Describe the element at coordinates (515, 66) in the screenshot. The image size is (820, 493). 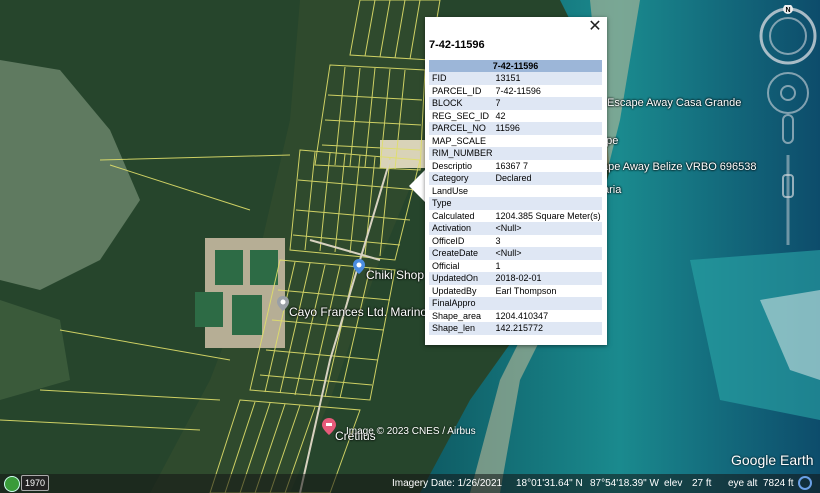
I see `table-header: 7-42-11596` at that location.